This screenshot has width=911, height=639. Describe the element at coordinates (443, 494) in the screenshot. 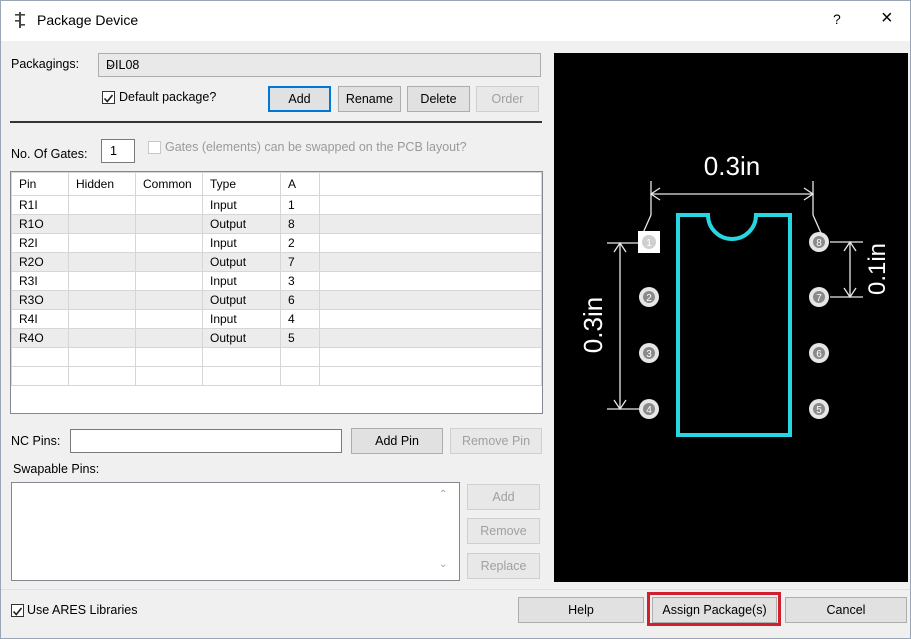

I see `scroll-up-icon: ⌃` at that location.